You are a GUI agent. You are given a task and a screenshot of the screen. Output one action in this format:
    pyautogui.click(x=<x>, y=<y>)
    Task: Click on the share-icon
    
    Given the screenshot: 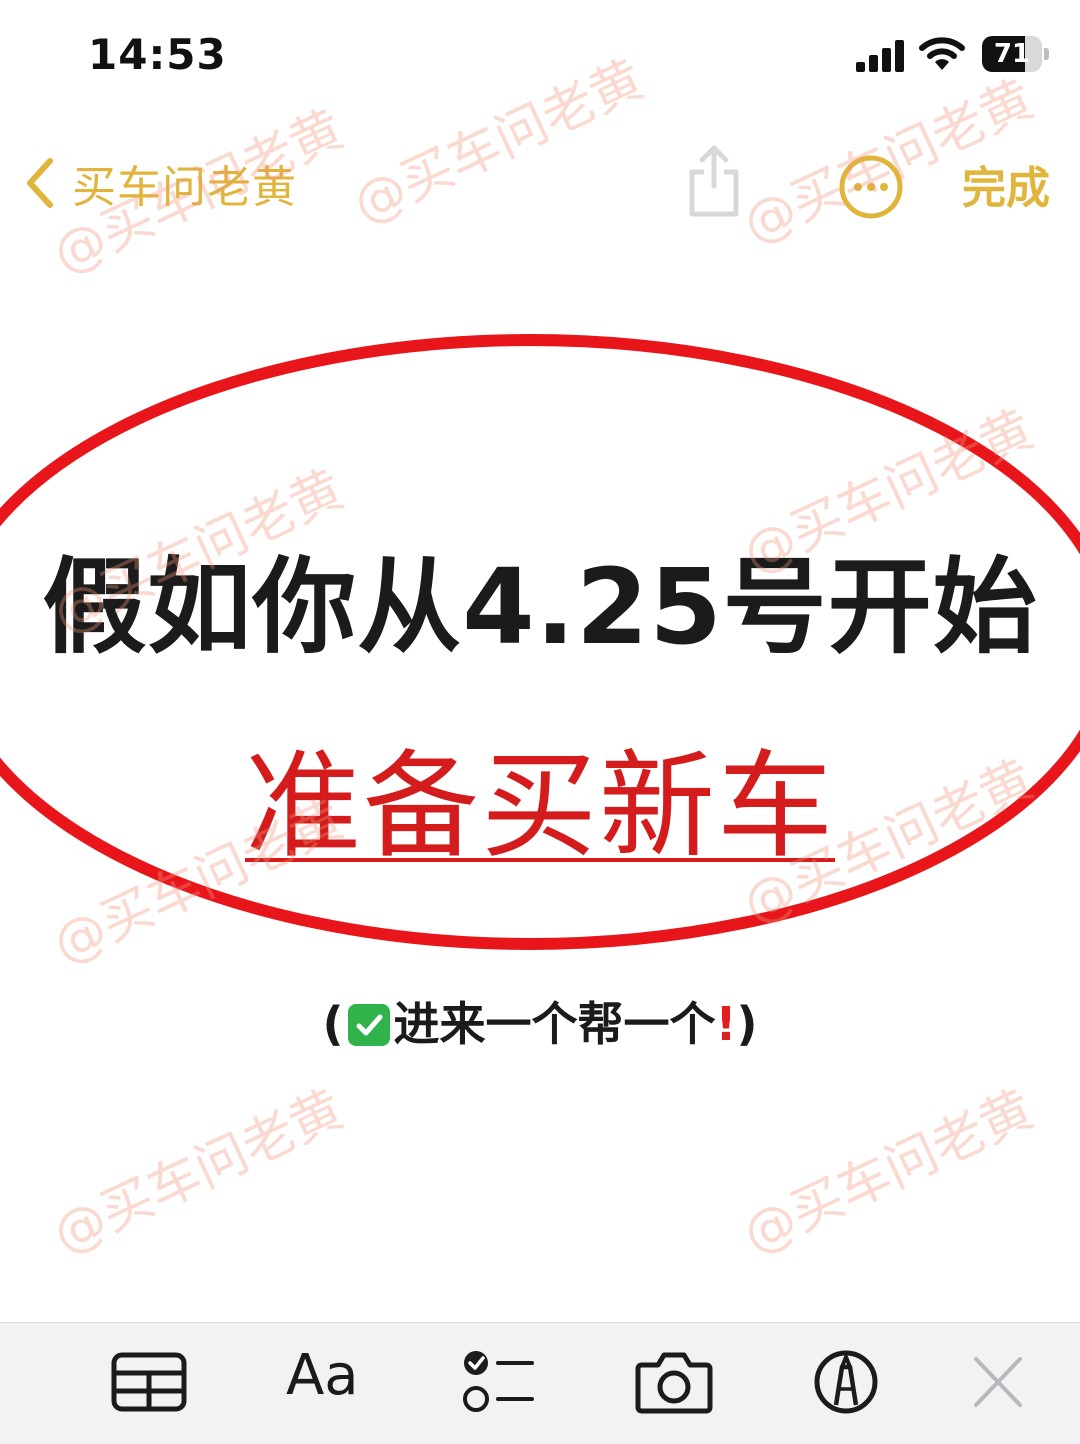 What is the action you would take?
    pyautogui.click(x=714, y=181)
    